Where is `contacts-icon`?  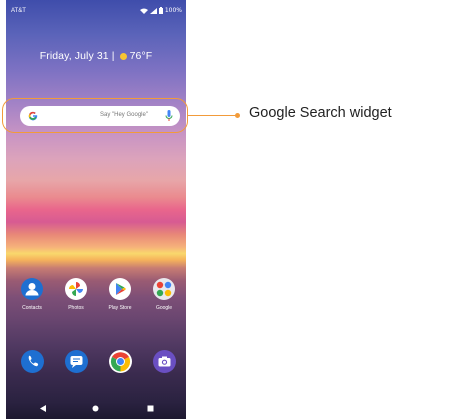 contacts-icon is located at coordinates (32, 289).